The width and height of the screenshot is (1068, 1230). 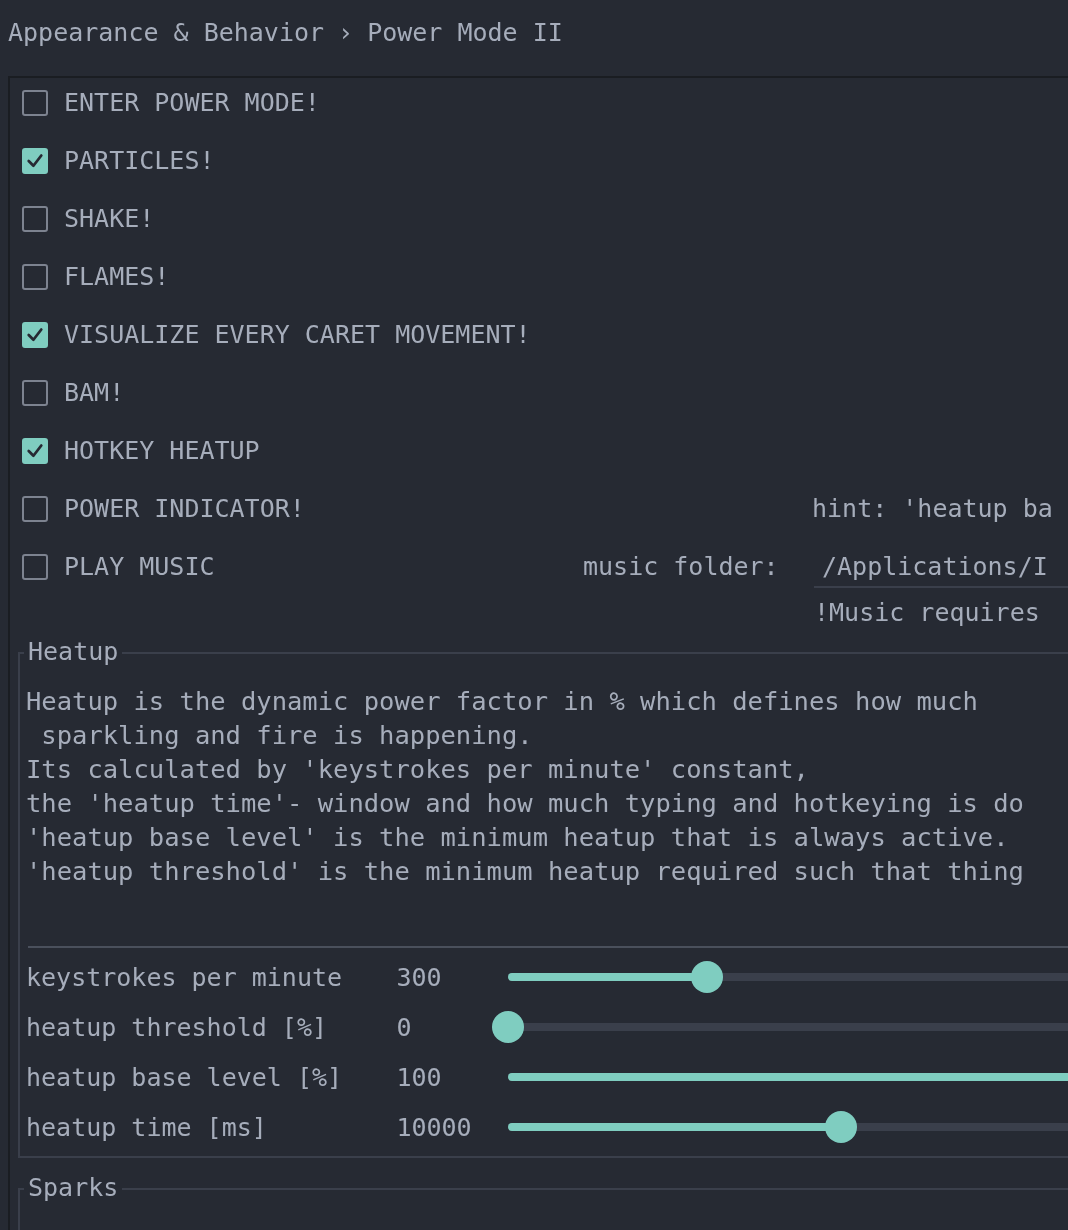 What do you see at coordinates (419, 977) in the screenshot?
I see `slider-value: 300` at bounding box center [419, 977].